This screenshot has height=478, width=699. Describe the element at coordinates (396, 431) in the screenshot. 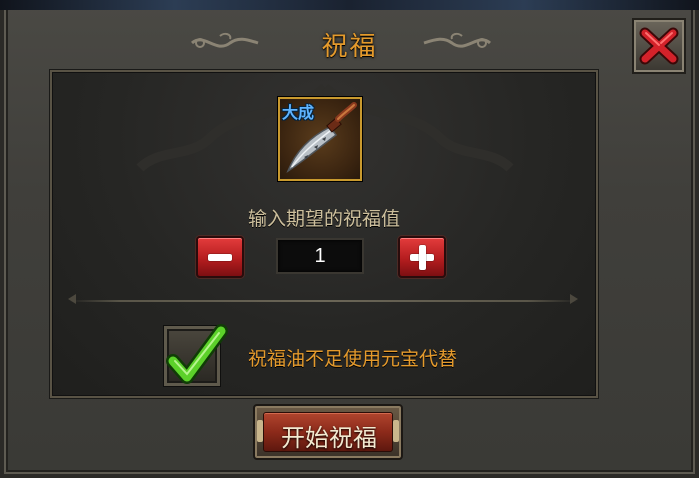

I see `button-cap-right` at that location.